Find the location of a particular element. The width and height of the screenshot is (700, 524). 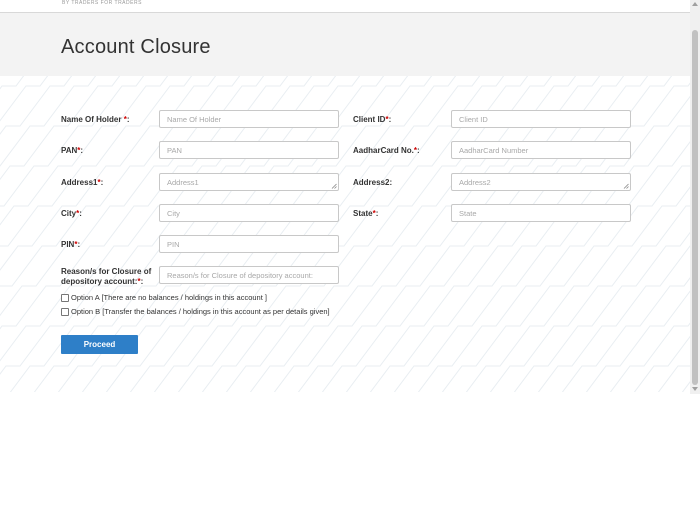

label-text: City is located at coordinates (69, 213).